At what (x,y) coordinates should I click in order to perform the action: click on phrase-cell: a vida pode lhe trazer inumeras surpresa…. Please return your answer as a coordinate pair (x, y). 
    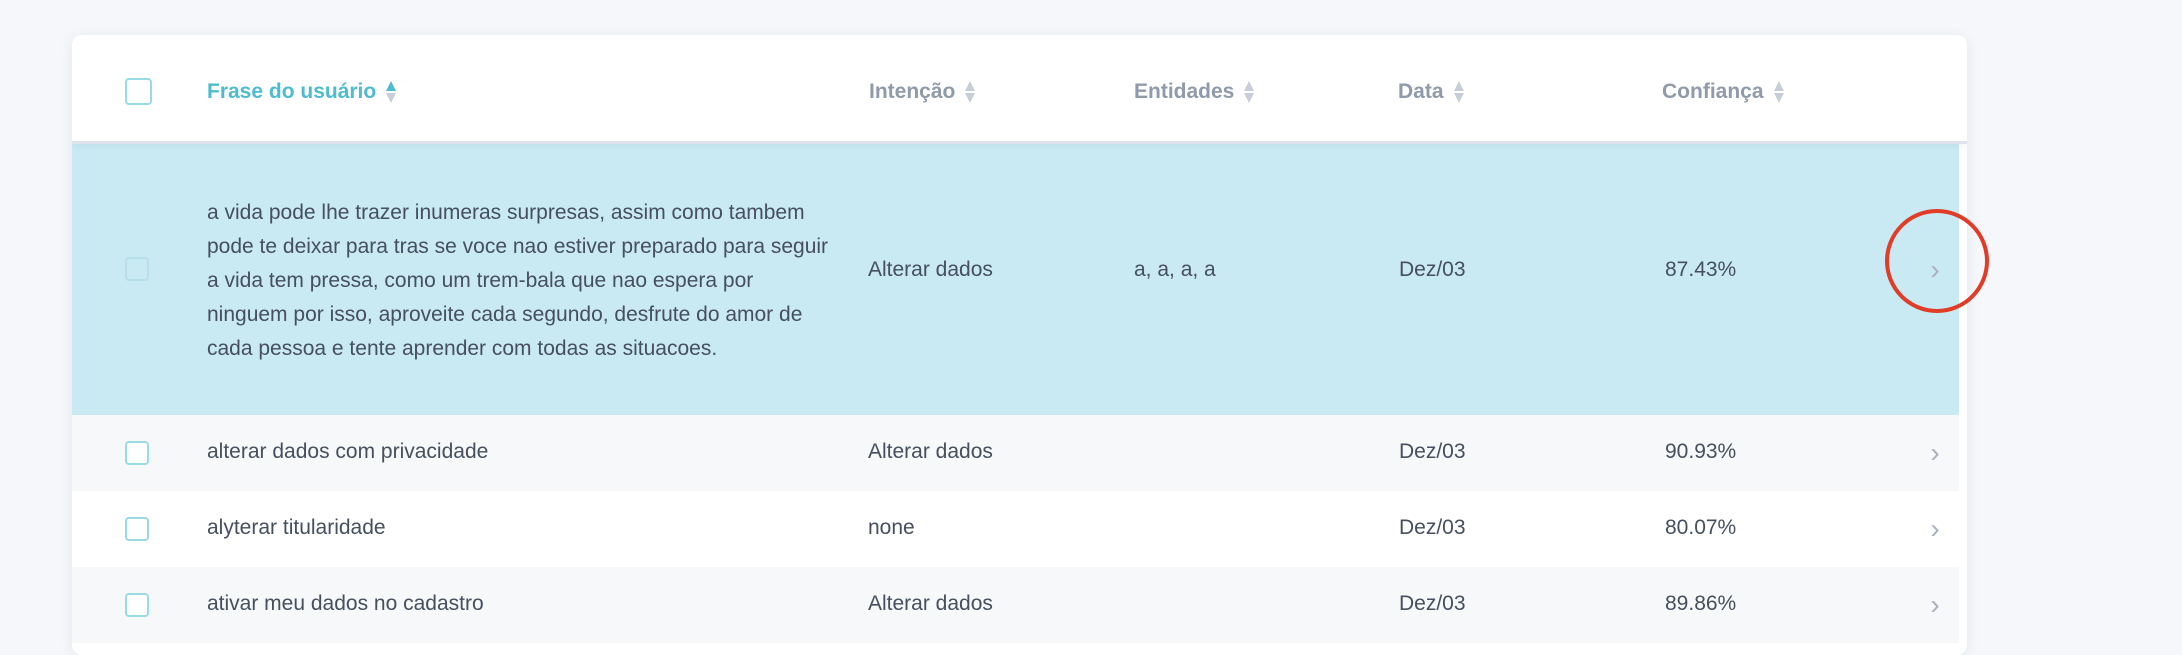
    Looking at the image, I should click on (518, 280).